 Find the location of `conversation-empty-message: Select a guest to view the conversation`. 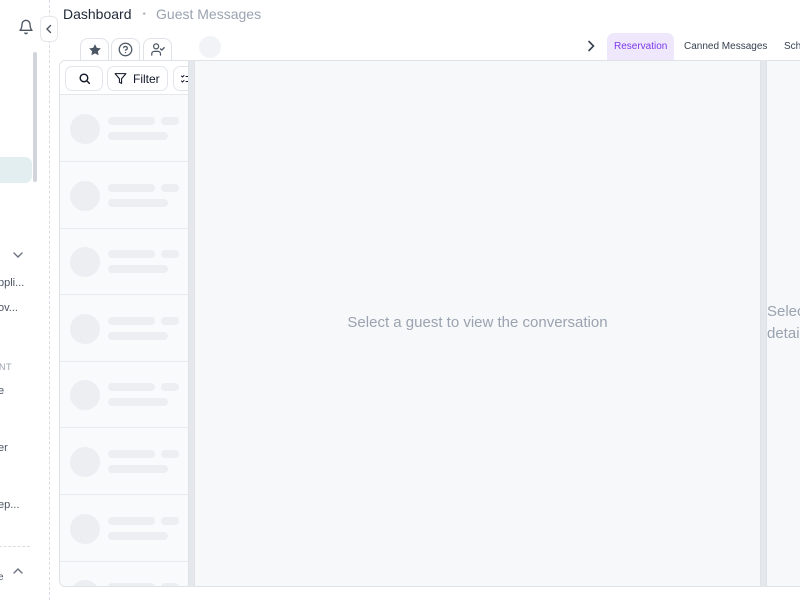

conversation-empty-message: Select a guest to view the conversation is located at coordinates (477, 322).